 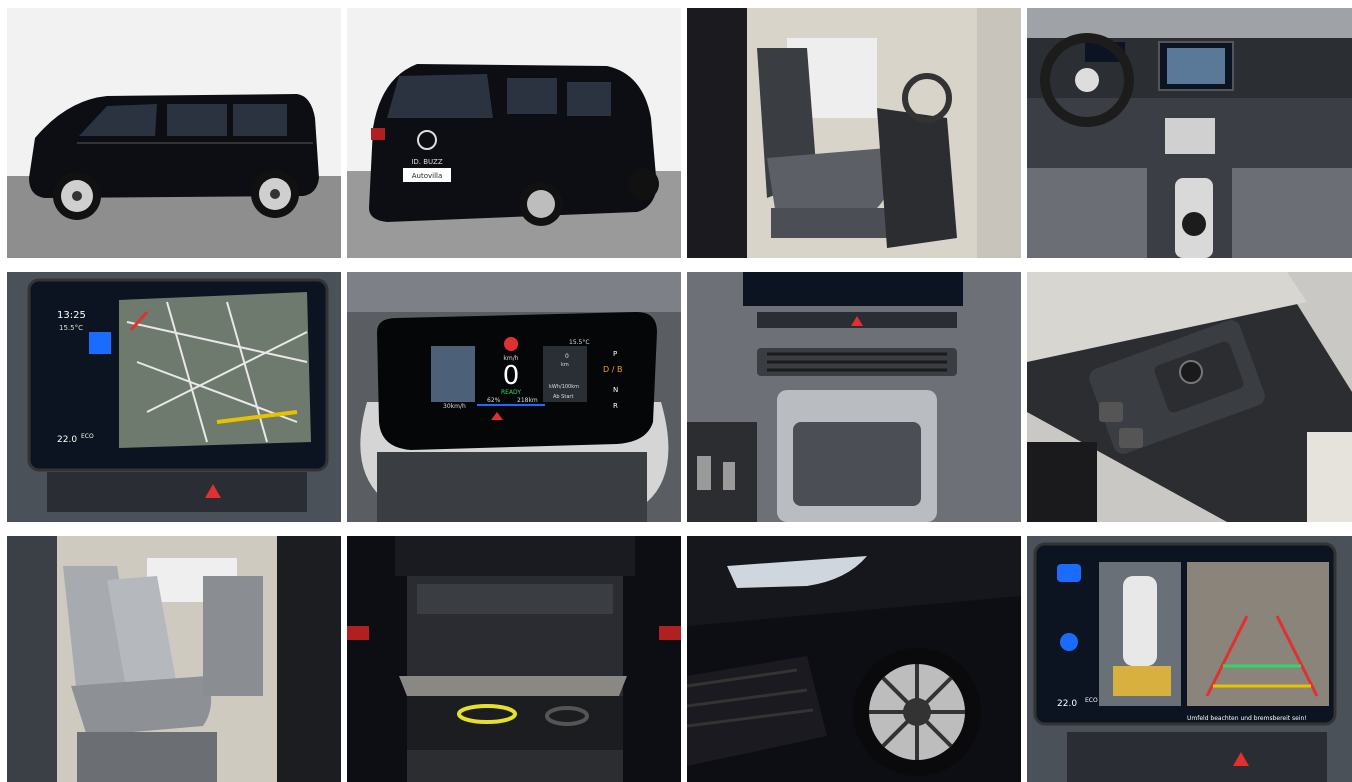 I want to click on cockpit-image, so click(x=1189, y=133).